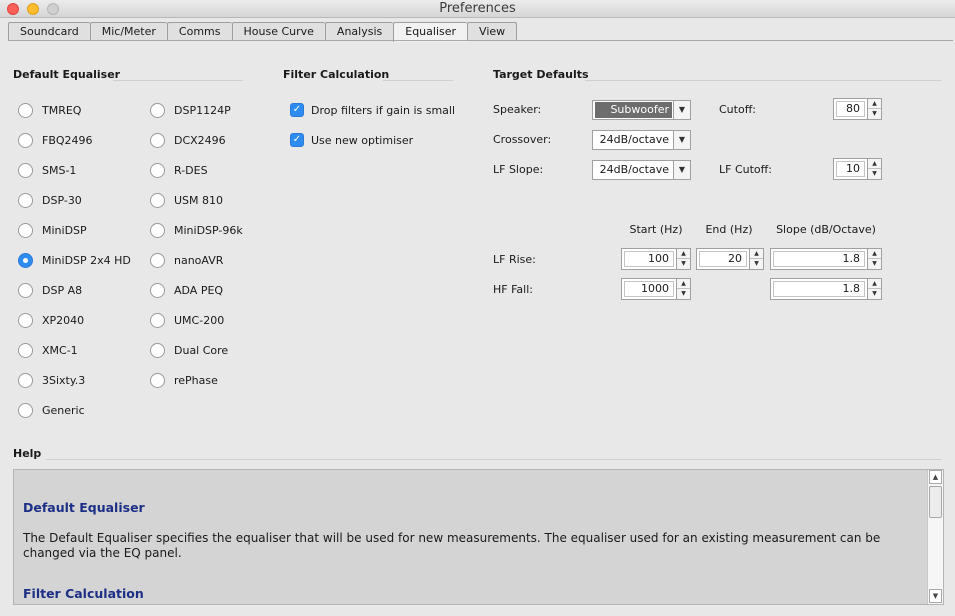  What do you see at coordinates (190, 110) in the screenshot?
I see `equaliser-option-dsp1124p: DSP1124P` at bounding box center [190, 110].